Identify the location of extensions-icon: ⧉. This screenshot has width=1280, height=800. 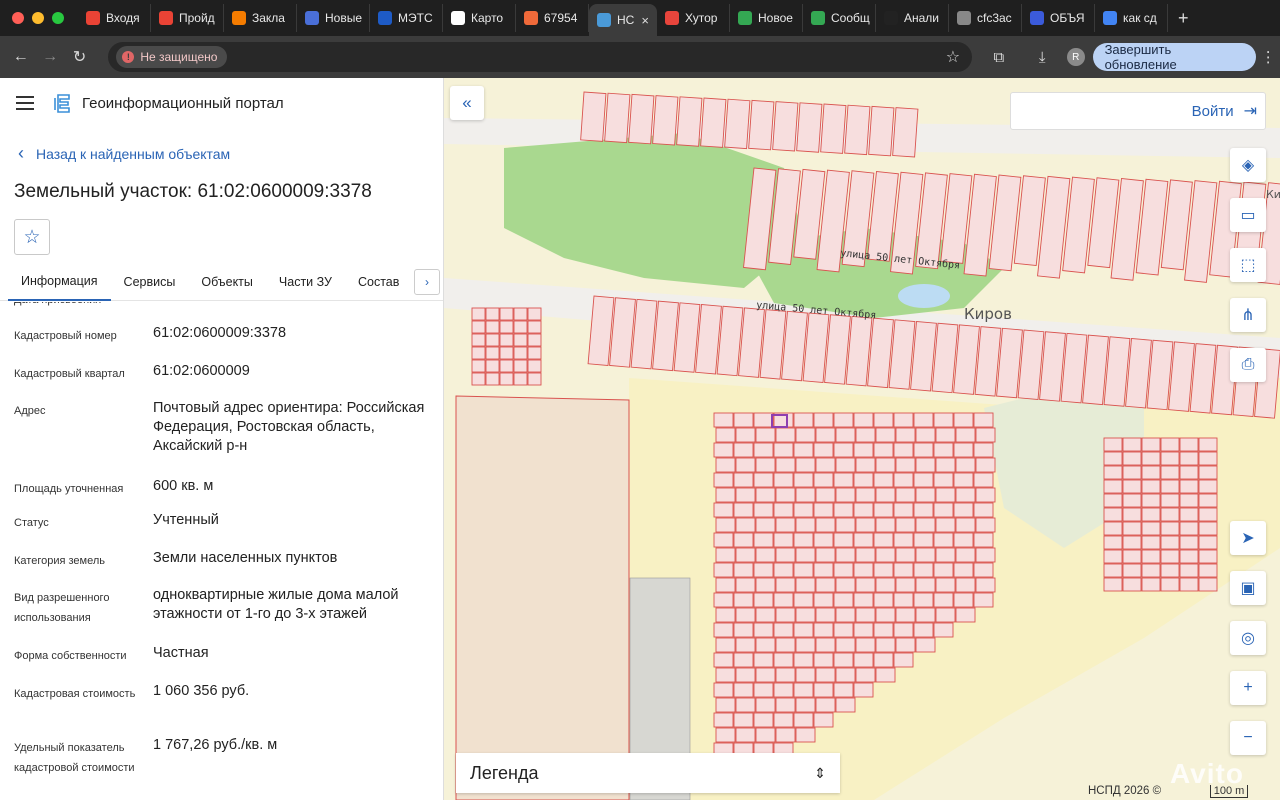
(998, 57).